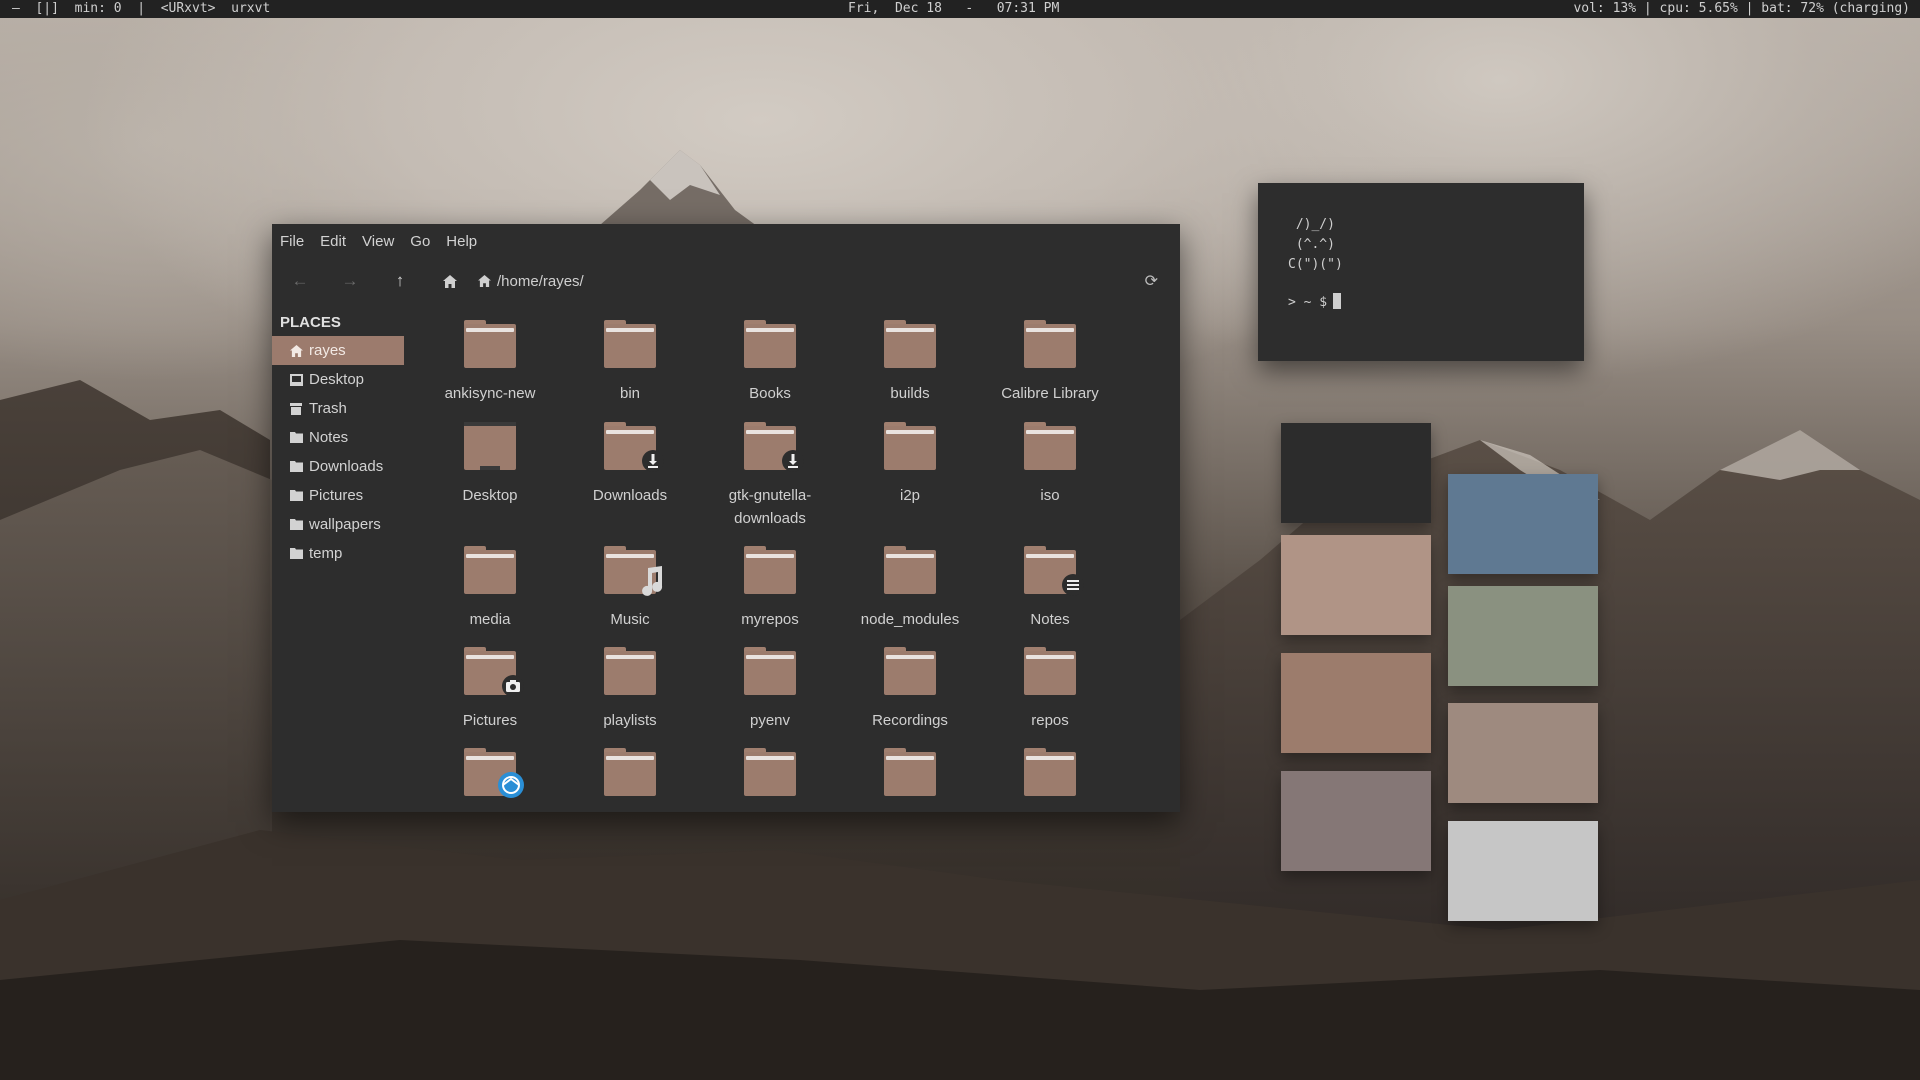  I want to click on desktop-icon, so click(296, 379).